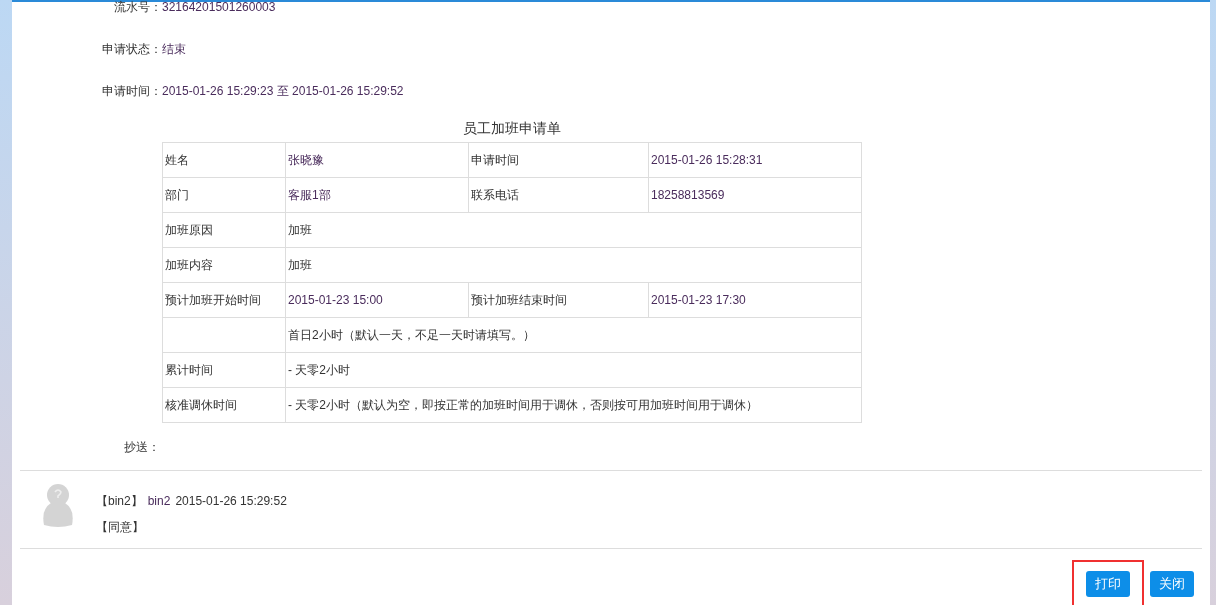  What do you see at coordinates (58, 506) in the screenshot?
I see `avatar-icon` at bounding box center [58, 506].